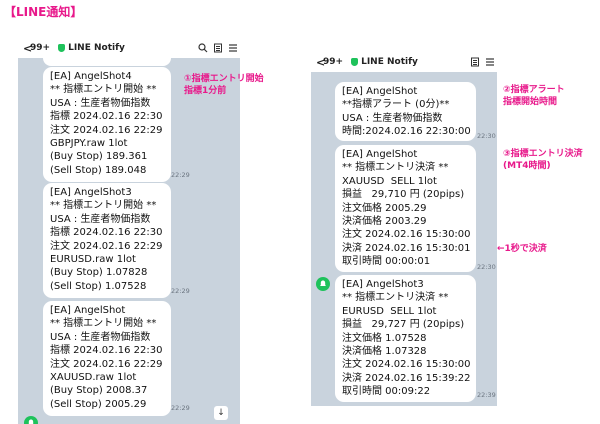 Image resolution: width=600 pixels, height=424 pixels. I want to click on message-time: 22:39, so click(486, 395).